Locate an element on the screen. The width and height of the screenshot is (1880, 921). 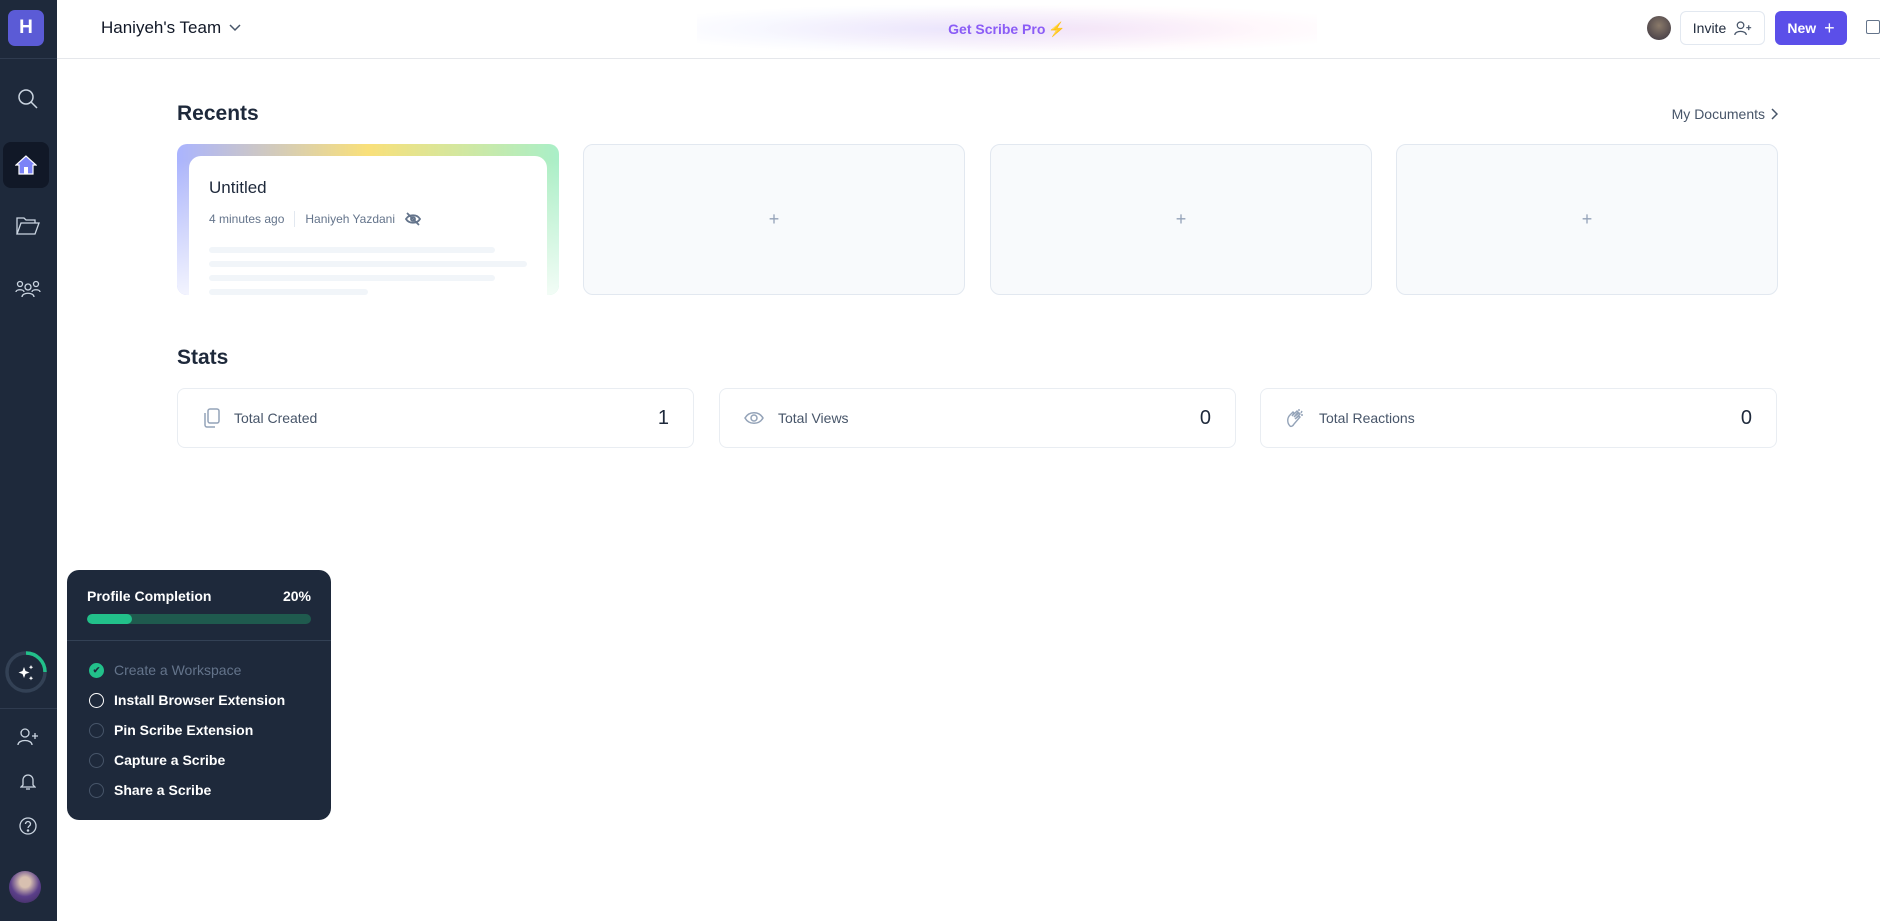
clap-icon is located at coordinates (1295, 418).